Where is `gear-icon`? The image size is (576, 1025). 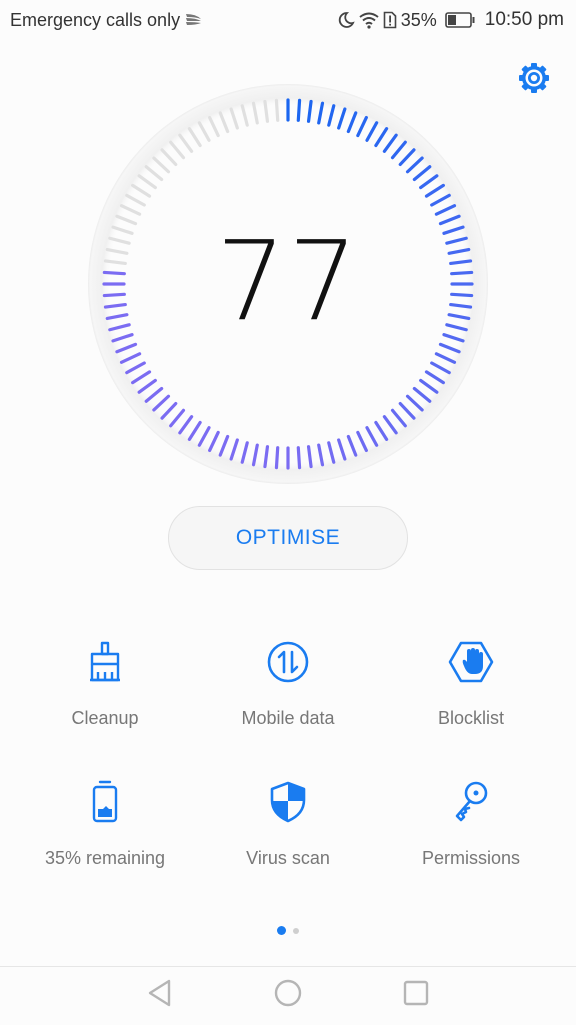 gear-icon is located at coordinates (534, 81).